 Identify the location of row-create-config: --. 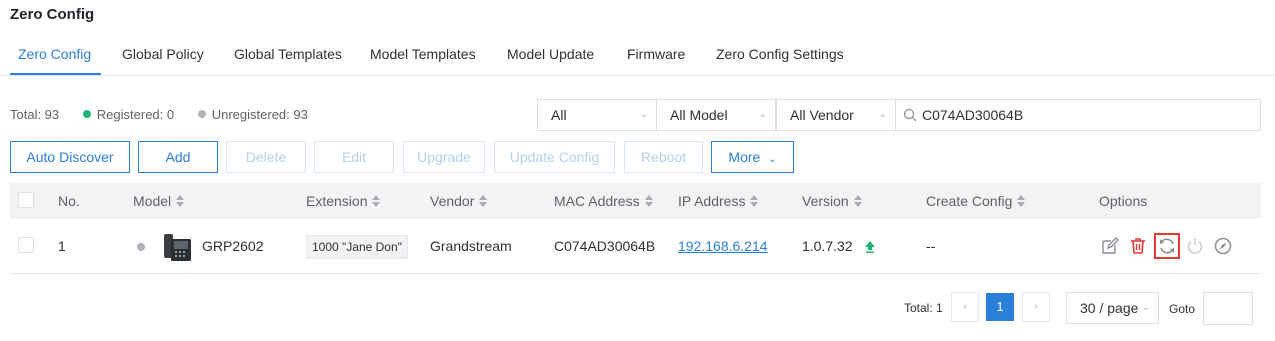
(931, 246).